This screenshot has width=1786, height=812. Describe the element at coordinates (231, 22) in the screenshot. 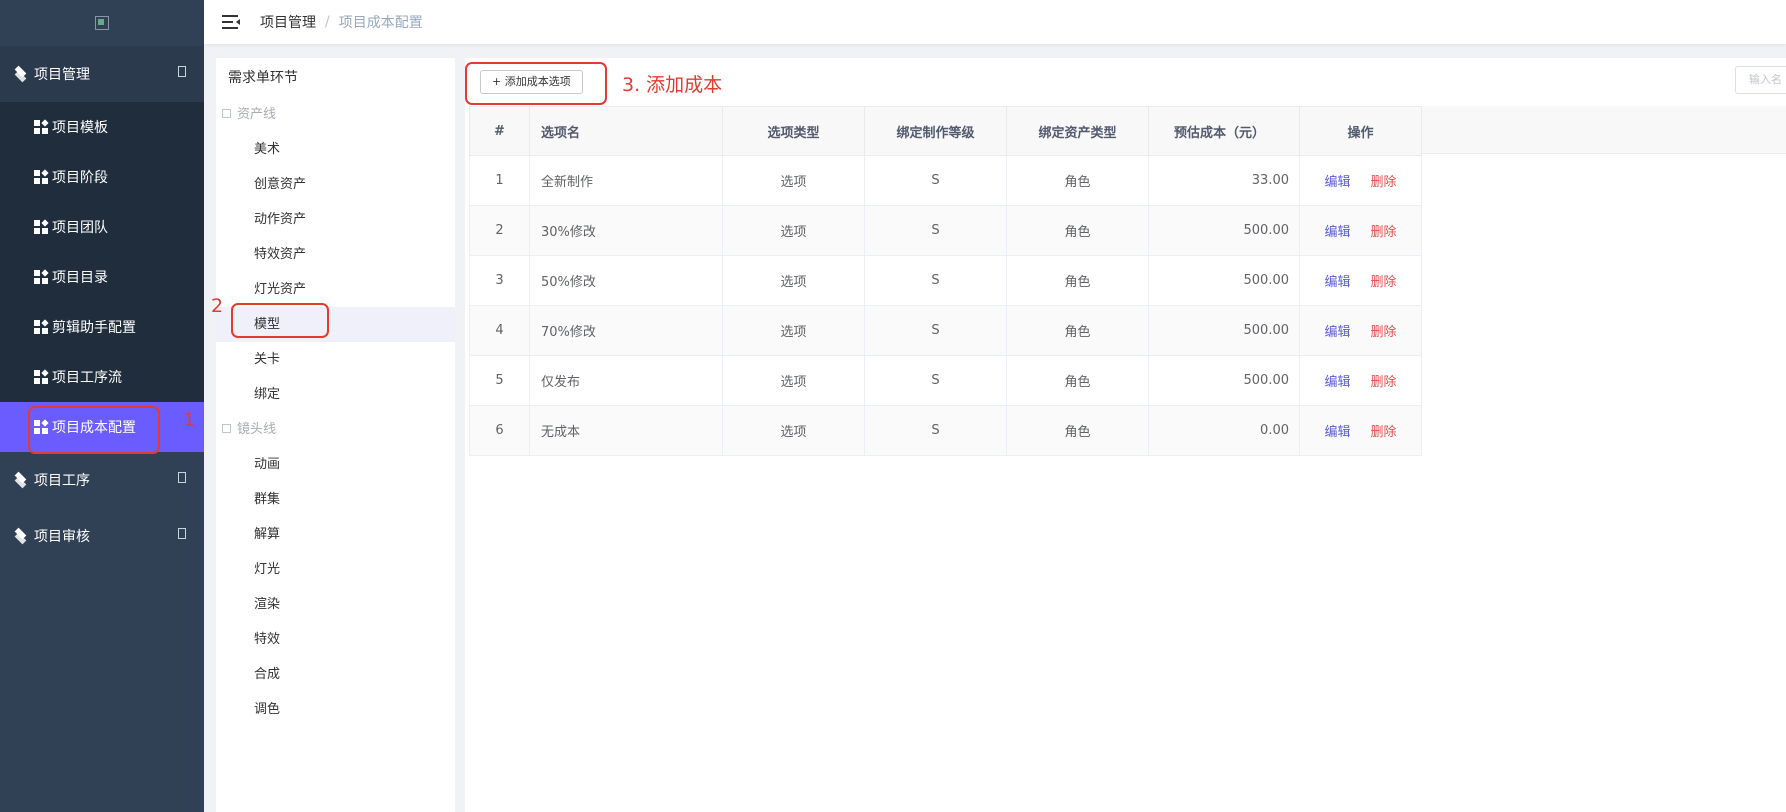

I see `hamburger-menu-icon` at that location.